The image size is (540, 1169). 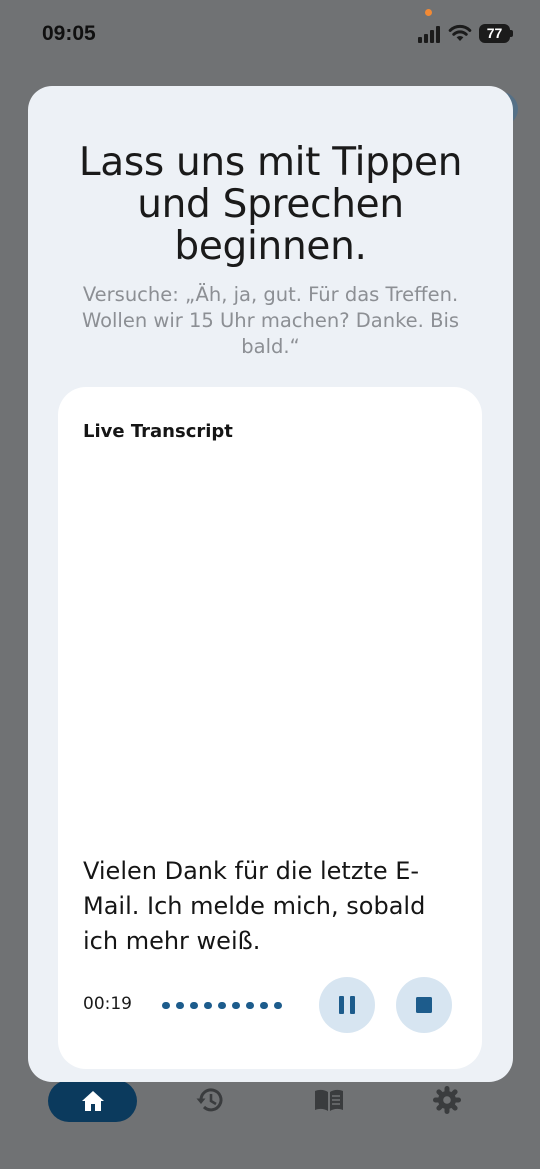 I want to click on stop-button, so click(x=424, y=1005).